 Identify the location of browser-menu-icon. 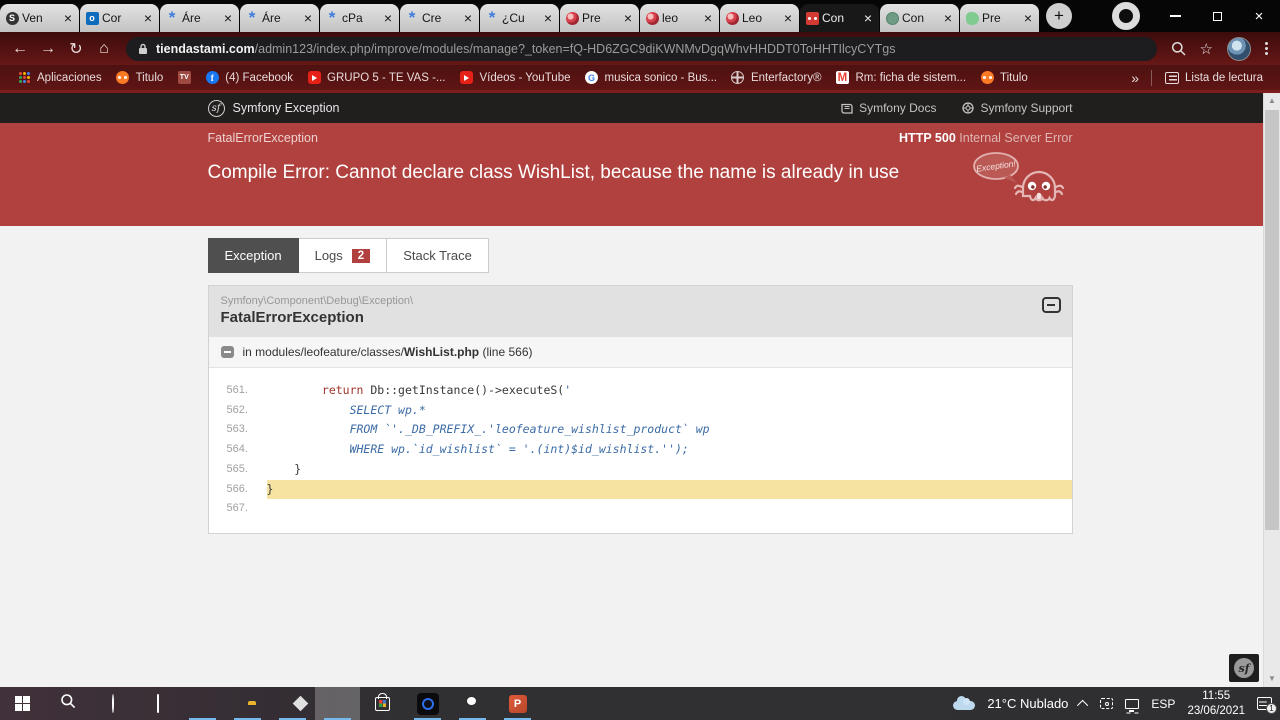
(1266, 48).